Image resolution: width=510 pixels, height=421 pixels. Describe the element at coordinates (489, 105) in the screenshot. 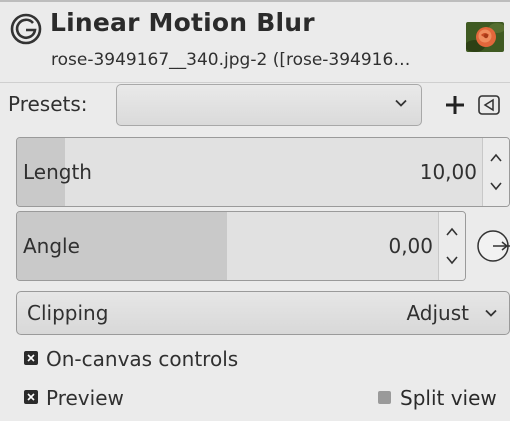

I see `preset-menu-button` at that location.